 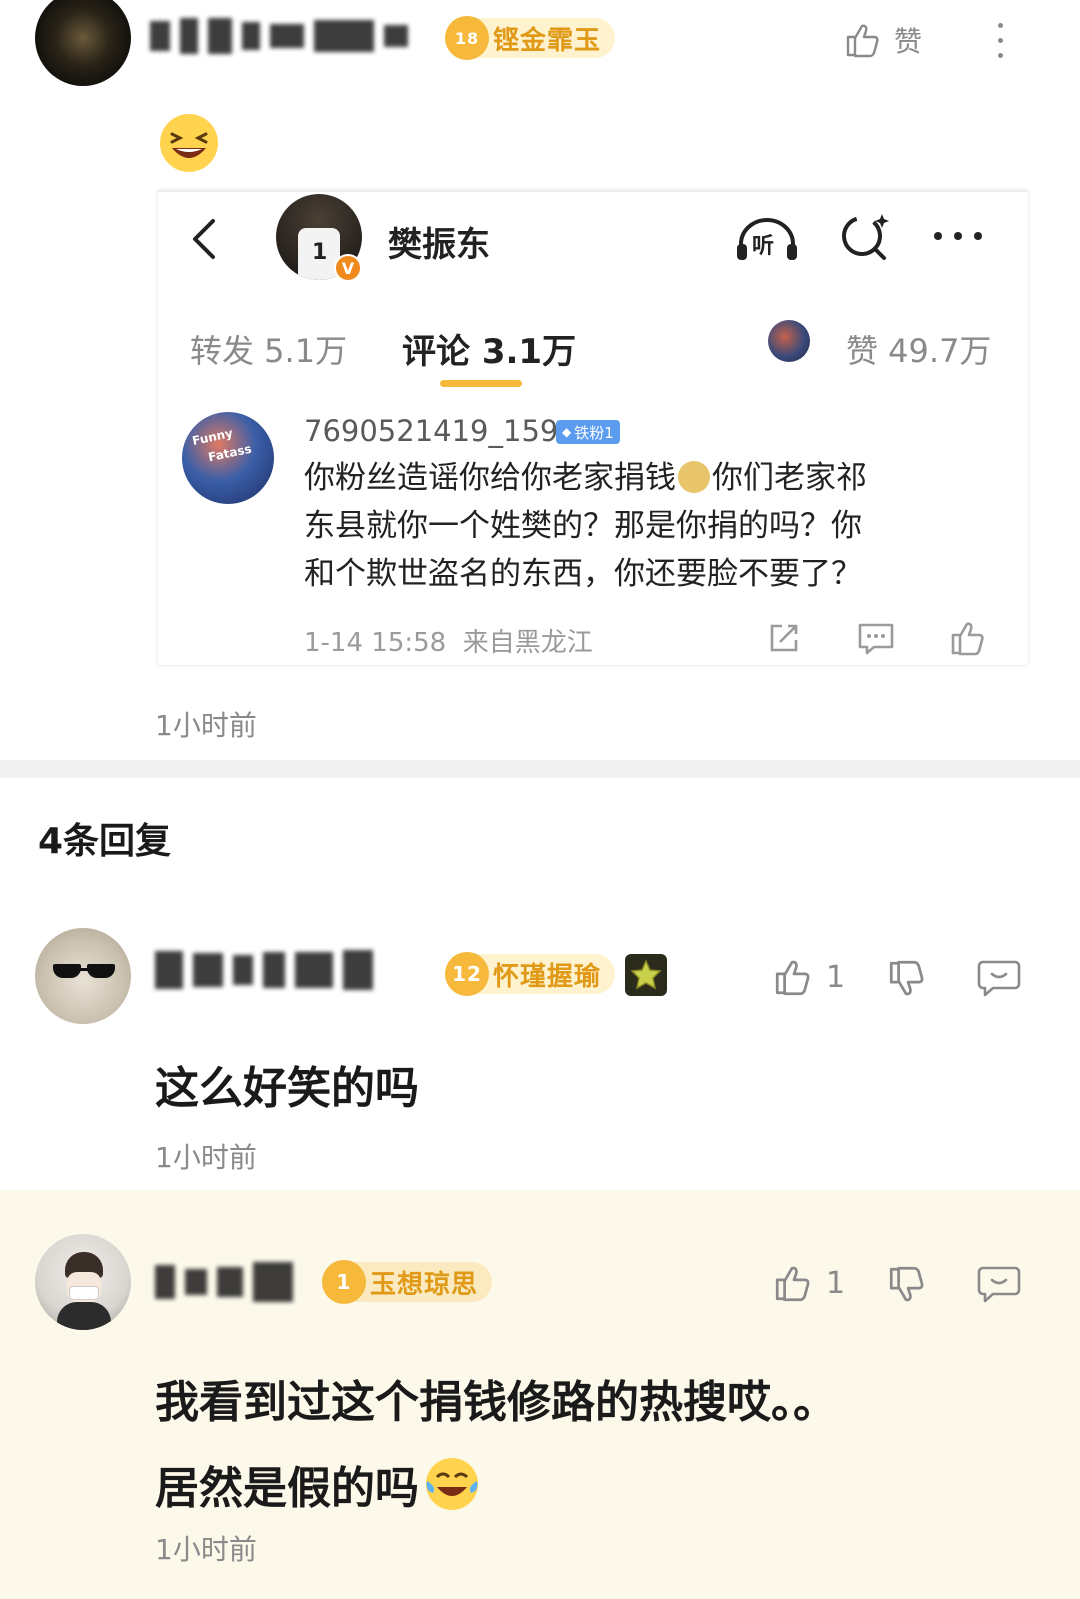 I want to click on medal-icon, so click(x=646, y=975).